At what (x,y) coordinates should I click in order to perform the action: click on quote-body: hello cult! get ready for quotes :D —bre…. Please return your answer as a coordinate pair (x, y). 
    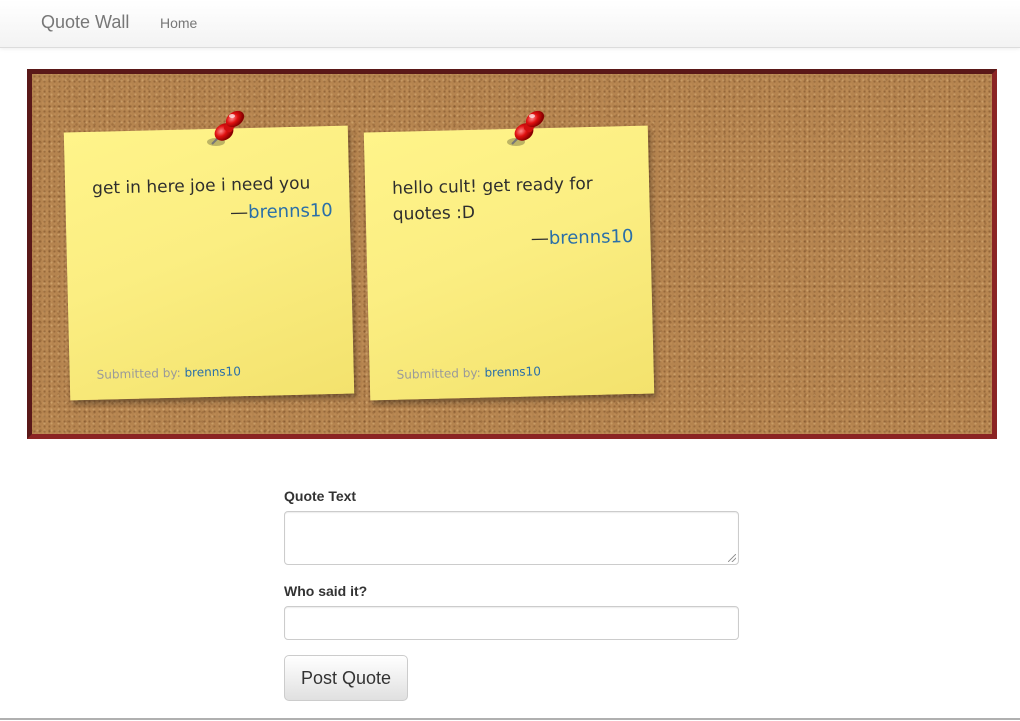
    Looking at the image, I should click on (515, 213).